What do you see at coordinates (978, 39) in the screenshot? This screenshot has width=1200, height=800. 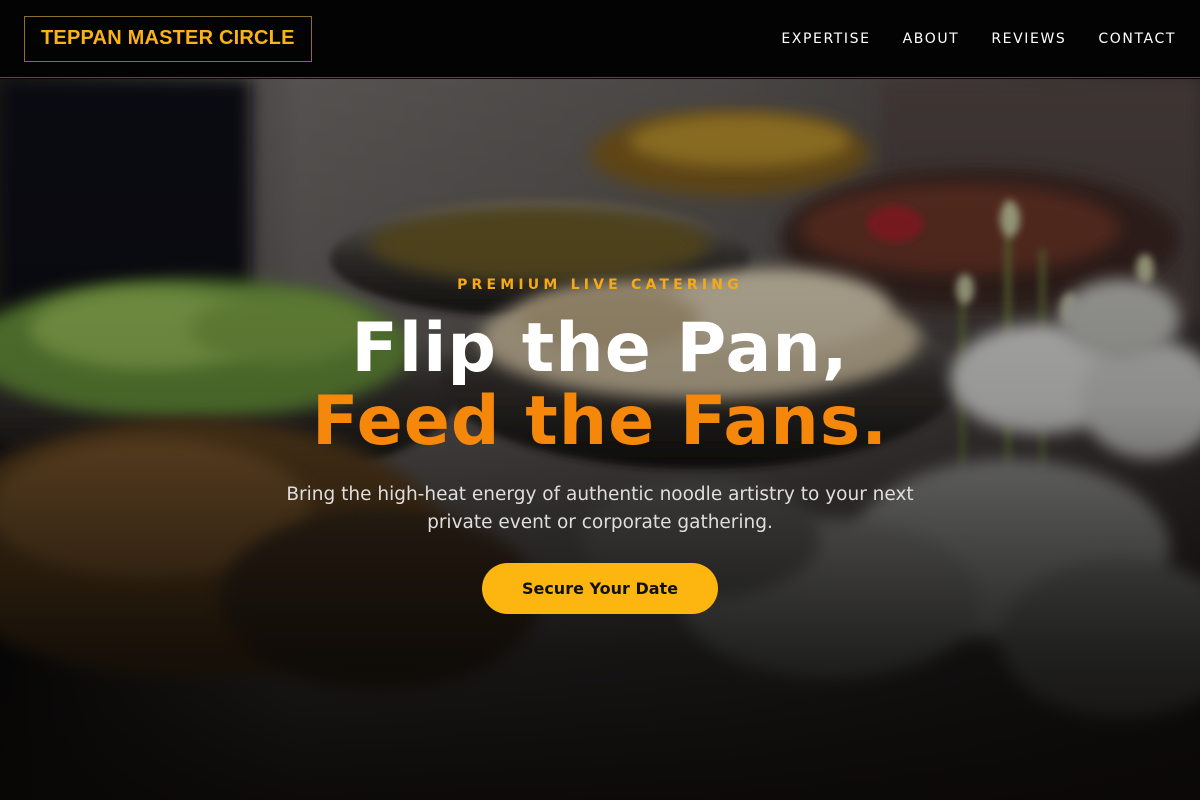 I see `main-nav: EXPERTISE ABOUT REVIEWS CONTACT` at bounding box center [978, 39].